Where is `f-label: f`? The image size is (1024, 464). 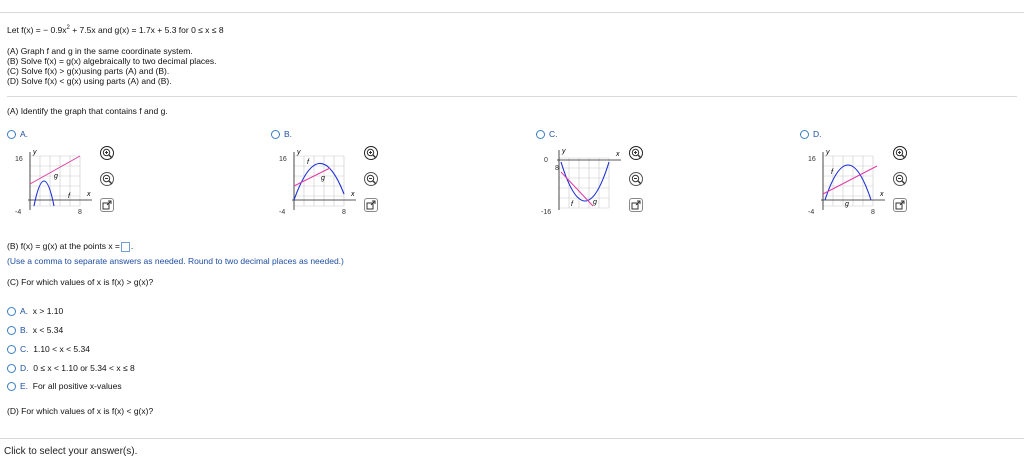 f-label: f is located at coordinates (69, 196).